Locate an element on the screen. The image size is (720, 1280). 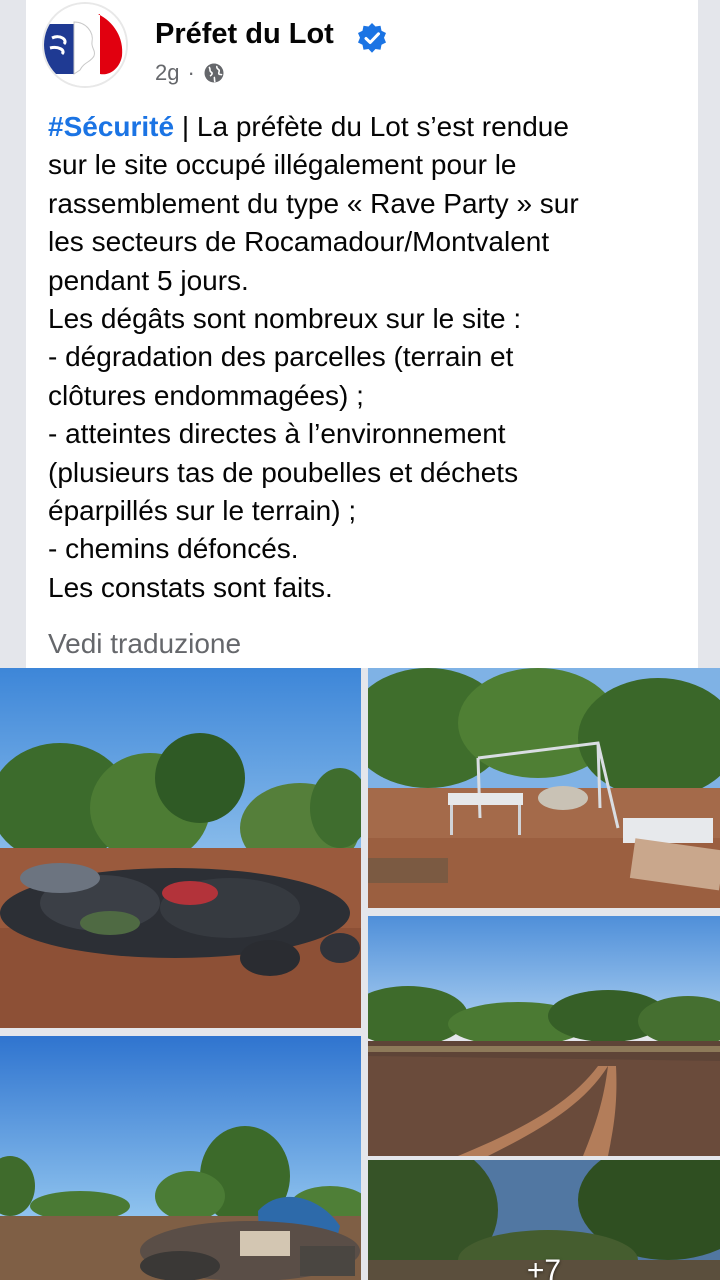
photo-trash-bags is located at coordinates (180, 848).